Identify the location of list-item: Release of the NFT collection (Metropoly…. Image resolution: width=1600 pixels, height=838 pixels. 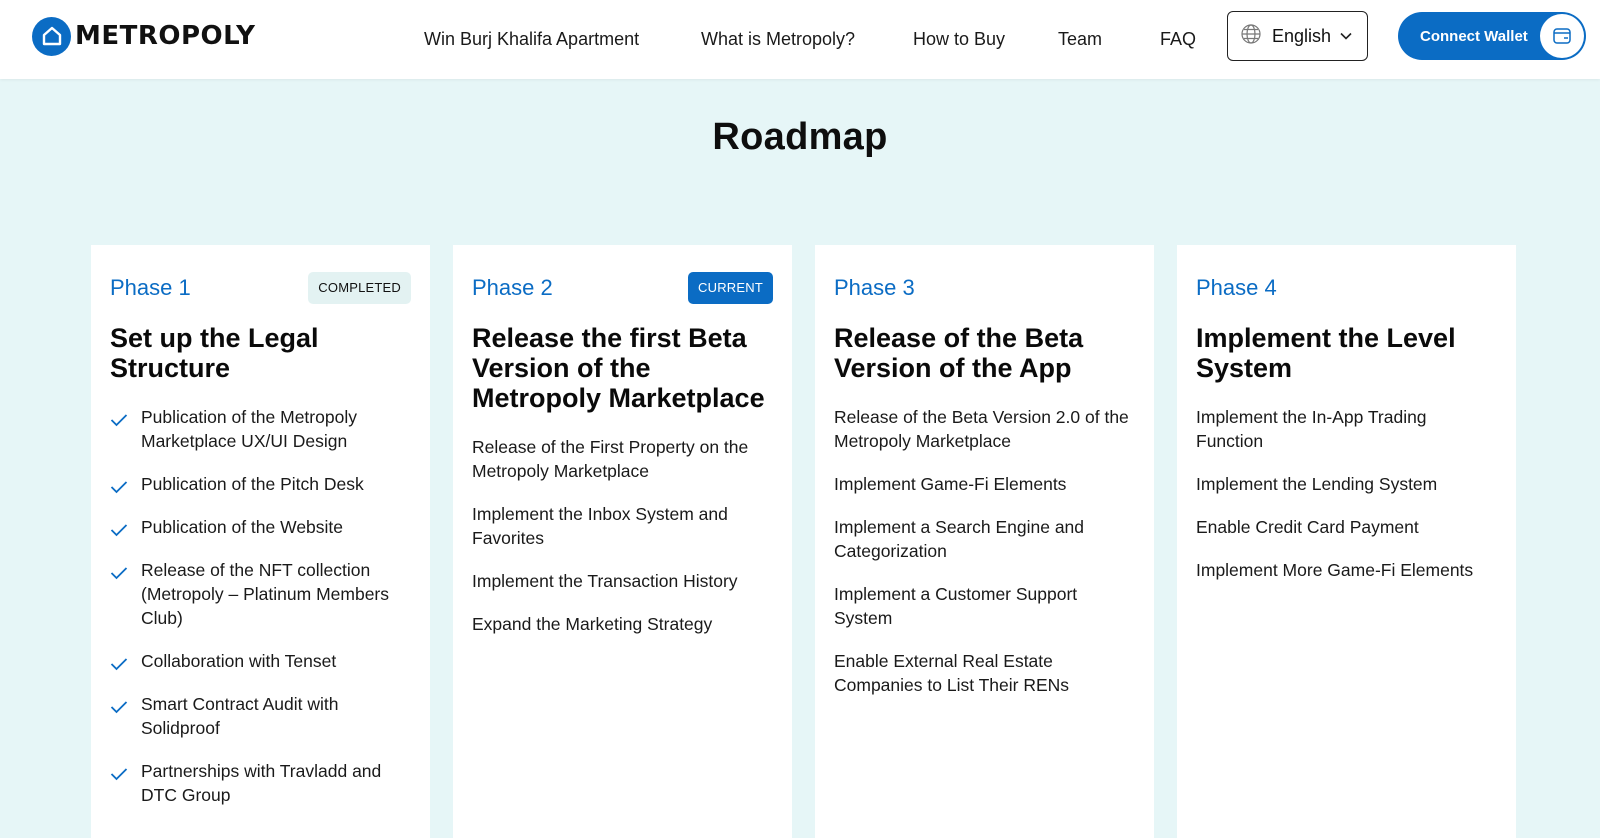
(260, 594).